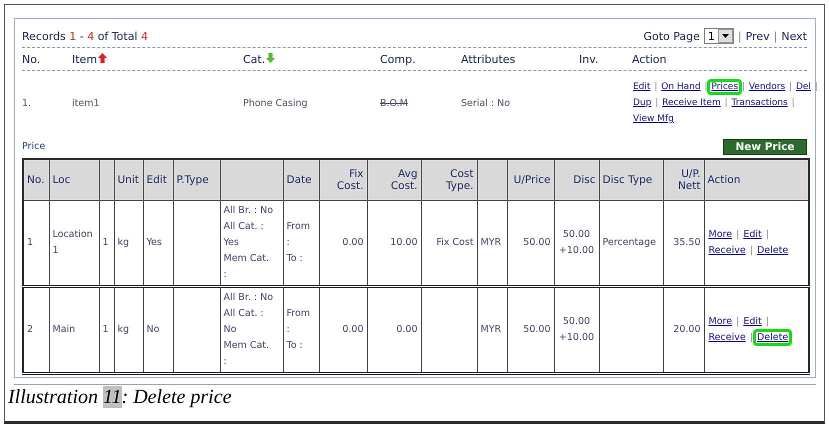 This screenshot has height=428, width=829. Describe the element at coordinates (154, 242) in the screenshot. I see `table-cell-text: Yes` at that location.